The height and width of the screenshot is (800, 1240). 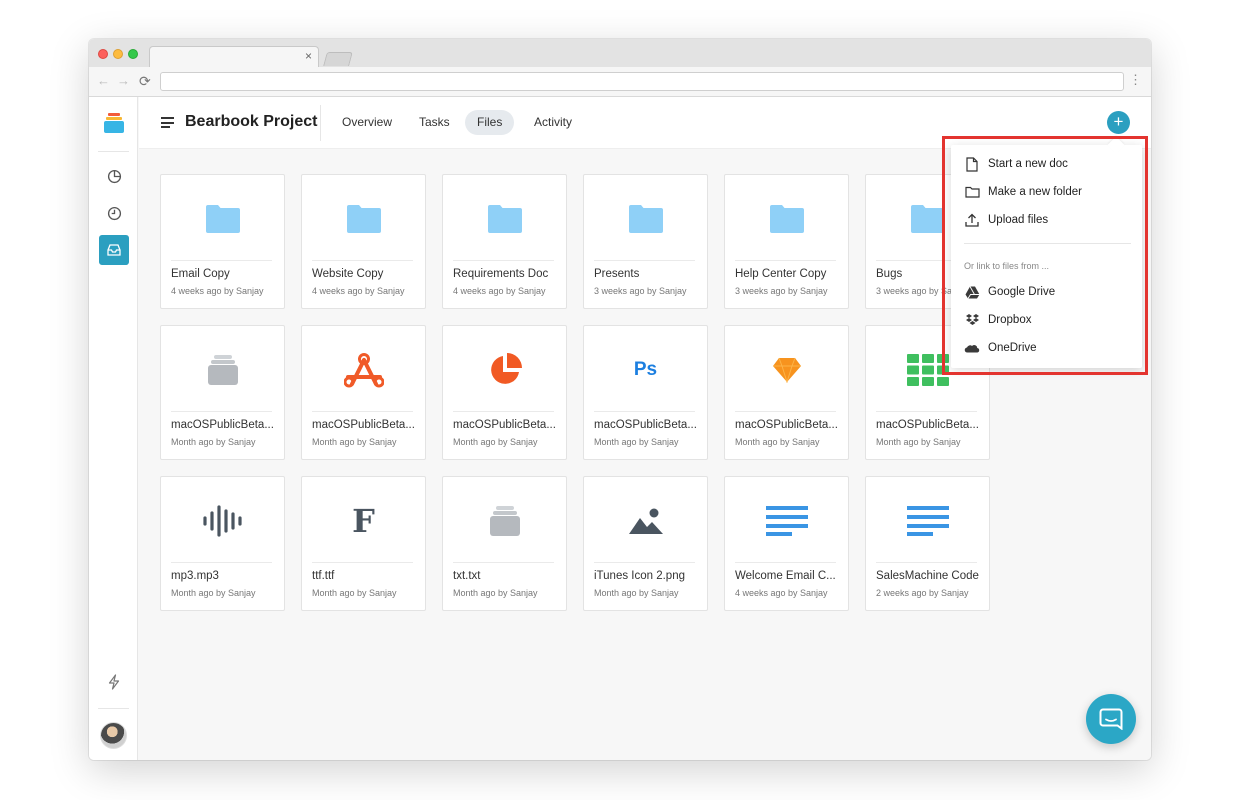 I want to click on file-card: Fttf.ttf Month ago by Sanjay, so click(x=363, y=543).